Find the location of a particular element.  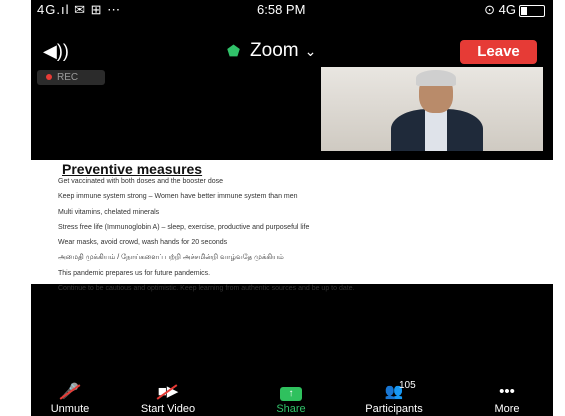

more-button: ••• More is located at coordinates (507, 399).